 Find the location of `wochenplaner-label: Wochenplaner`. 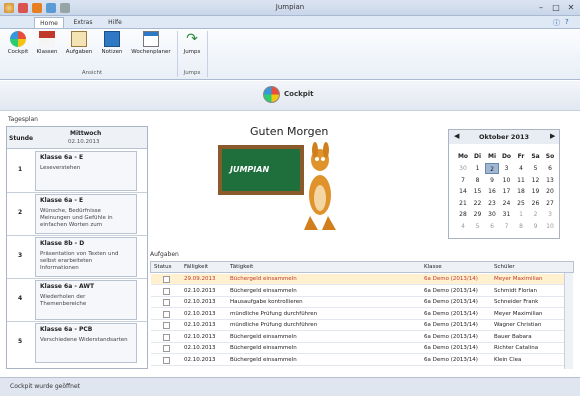

wochenplaner-label: Wochenplaner is located at coordinates (151, 52).